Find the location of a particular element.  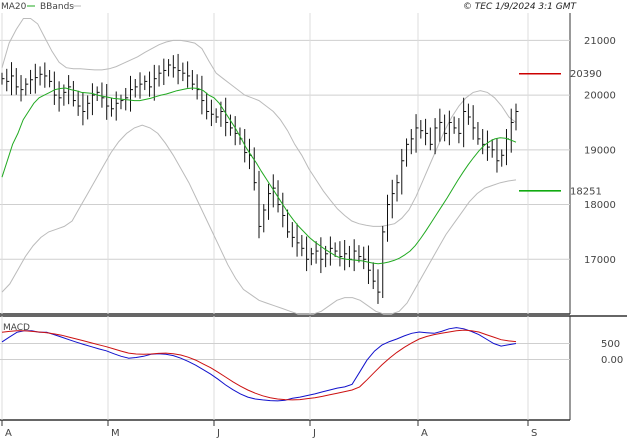

x-tick-label-3: J is located at coordinates (314, 433).